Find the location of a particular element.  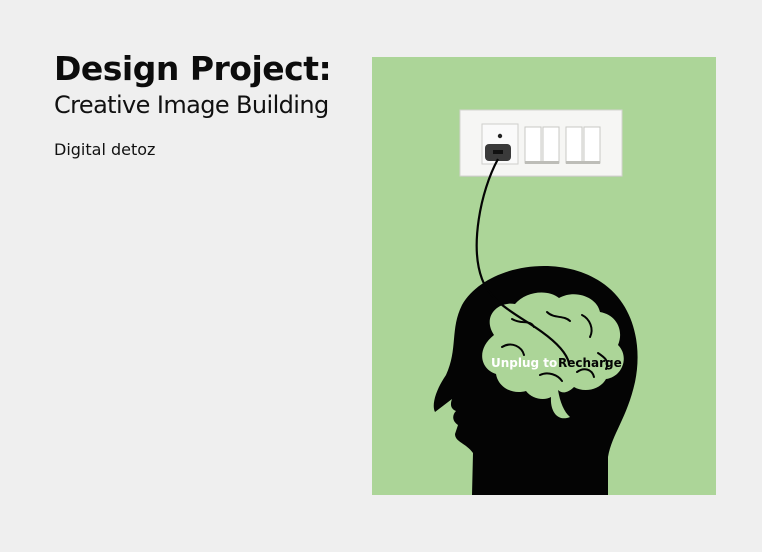

project-caption: Digital detoz is located at coordinates (105, 149).